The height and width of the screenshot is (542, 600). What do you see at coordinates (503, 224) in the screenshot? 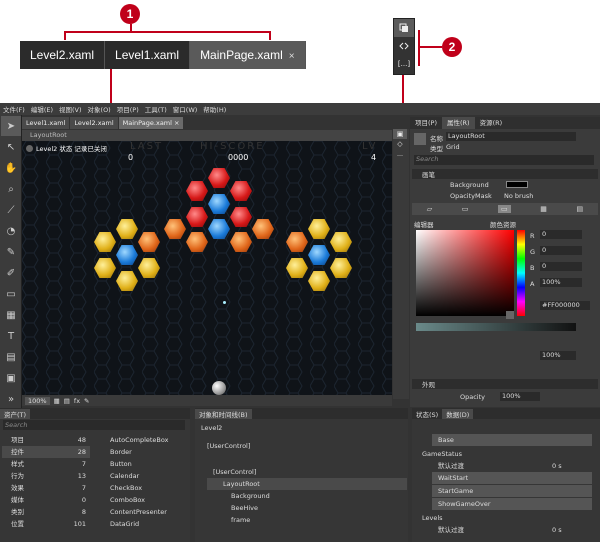
I see `color-resources-tab: 颜色资源` at bounding box center [503, 224].